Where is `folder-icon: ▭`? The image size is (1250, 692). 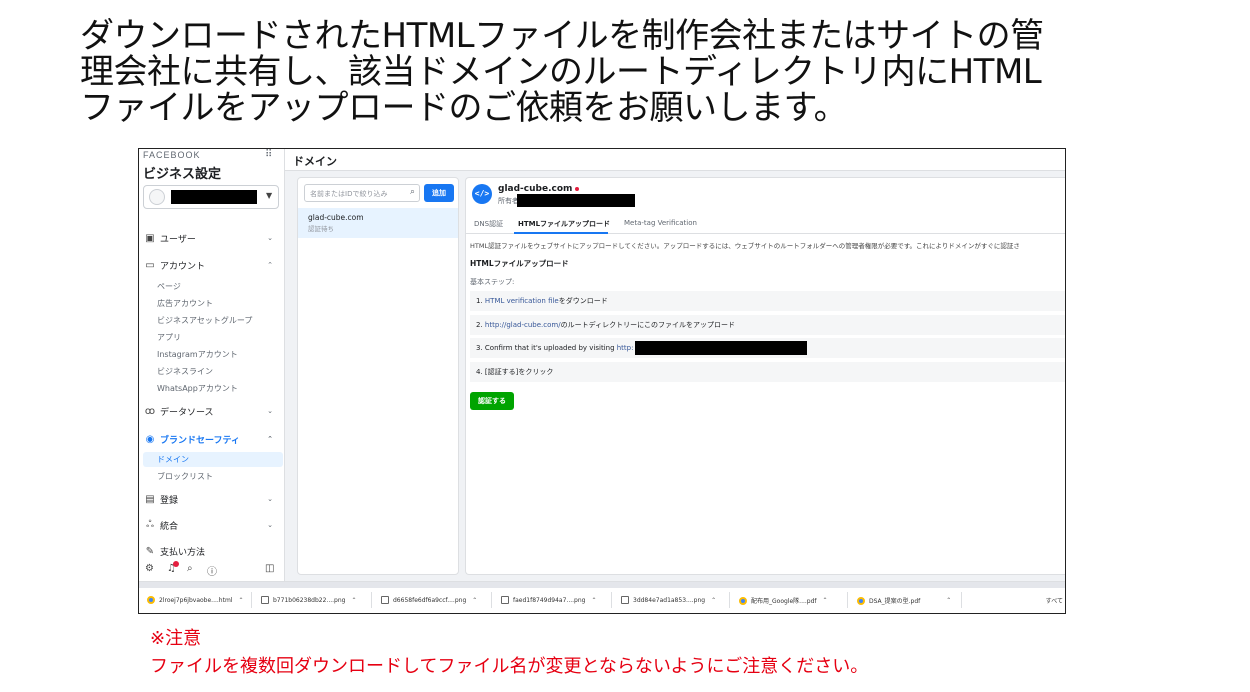
folder-icon: ▭ is located at coordinates (150, 265).